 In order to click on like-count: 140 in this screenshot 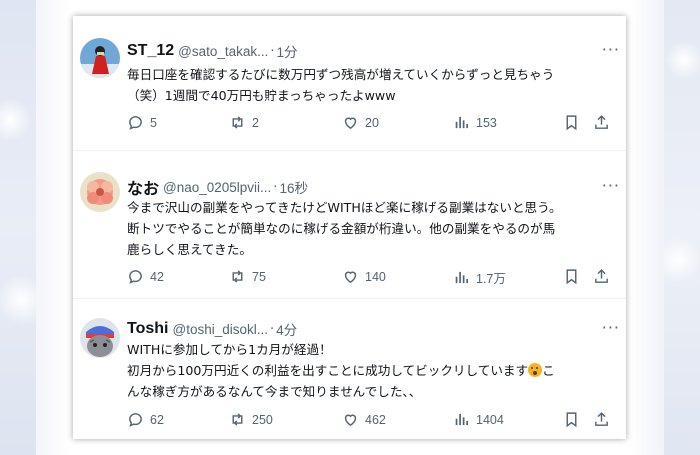, I will do `click(375, 276)`.